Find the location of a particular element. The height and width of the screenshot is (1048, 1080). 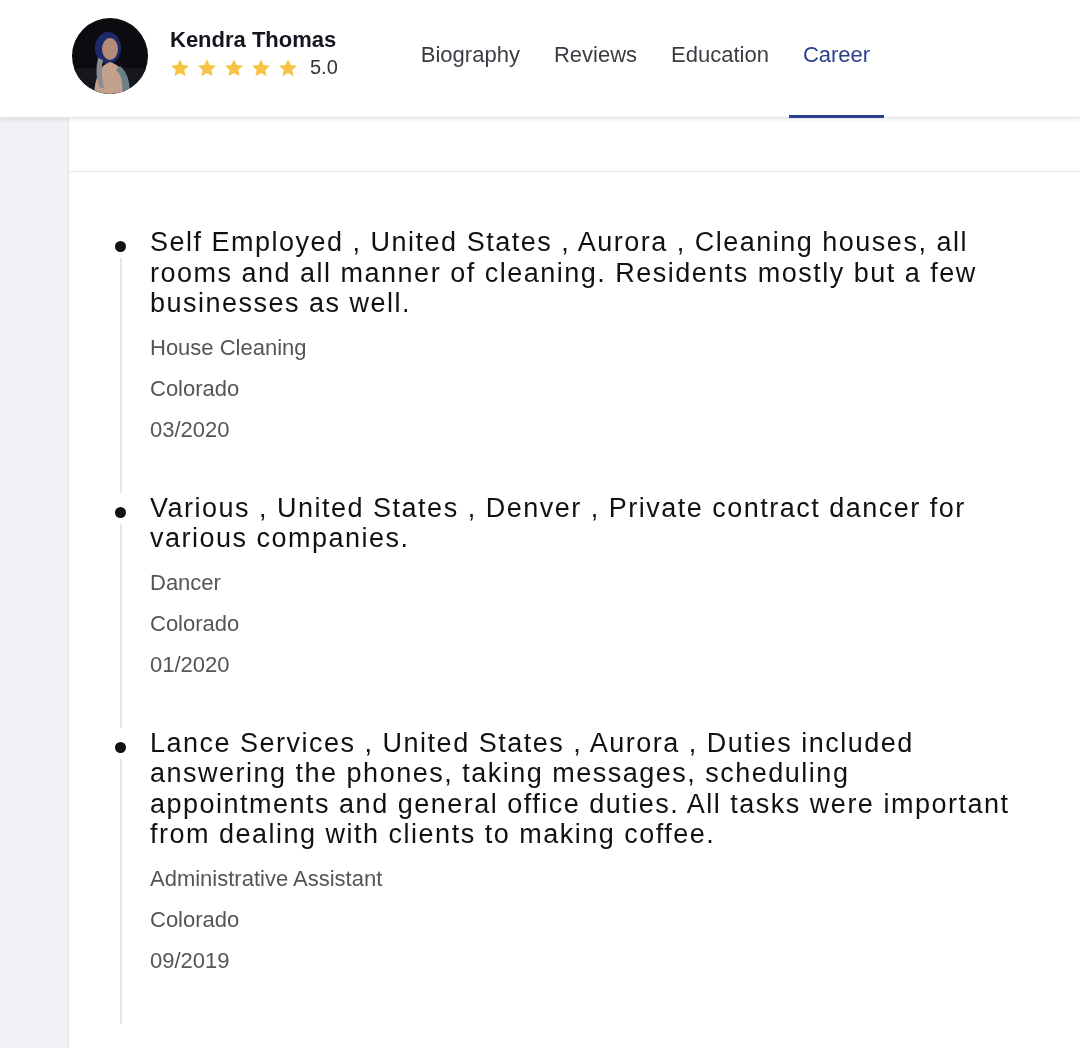

job-description: Lance Services , United States , Aurora , Duties included answering the phones, taking messages, scheduling appointments and general office duties. All tasks were important from dealing with clients to making coffee. is located at coordinates (580, 788).